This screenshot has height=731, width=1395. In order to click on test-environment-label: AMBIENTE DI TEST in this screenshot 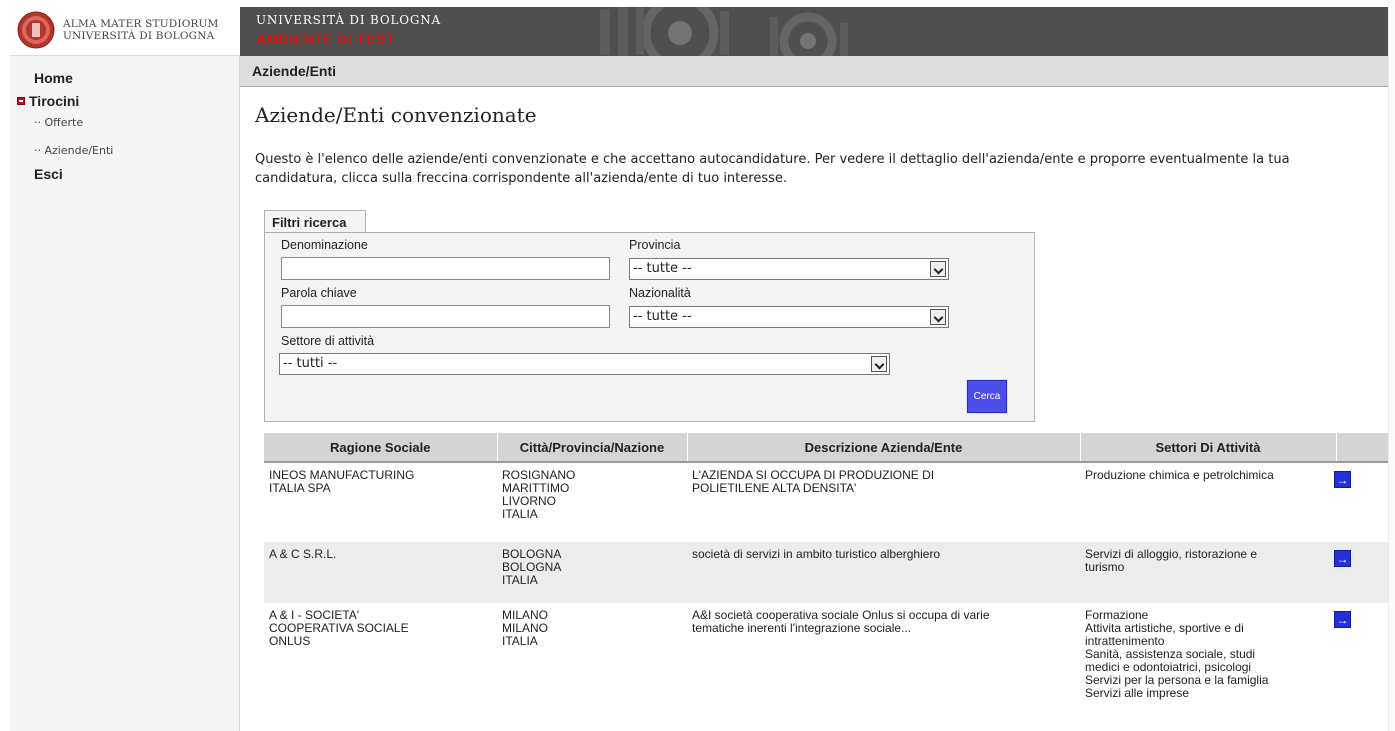, I will do `click(325, 39)`.